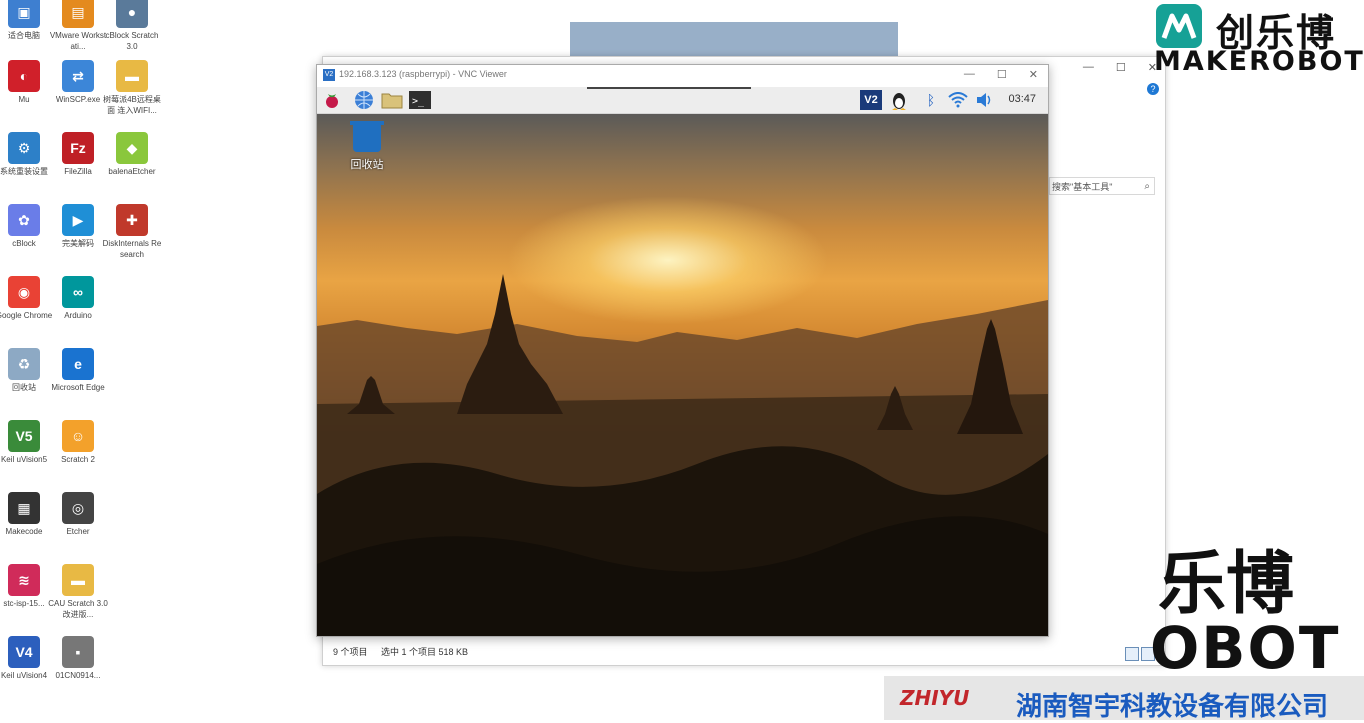 The width and height of the screenshot is (1364, 723). I want to click on app-icon: ●, so click(132, 14).